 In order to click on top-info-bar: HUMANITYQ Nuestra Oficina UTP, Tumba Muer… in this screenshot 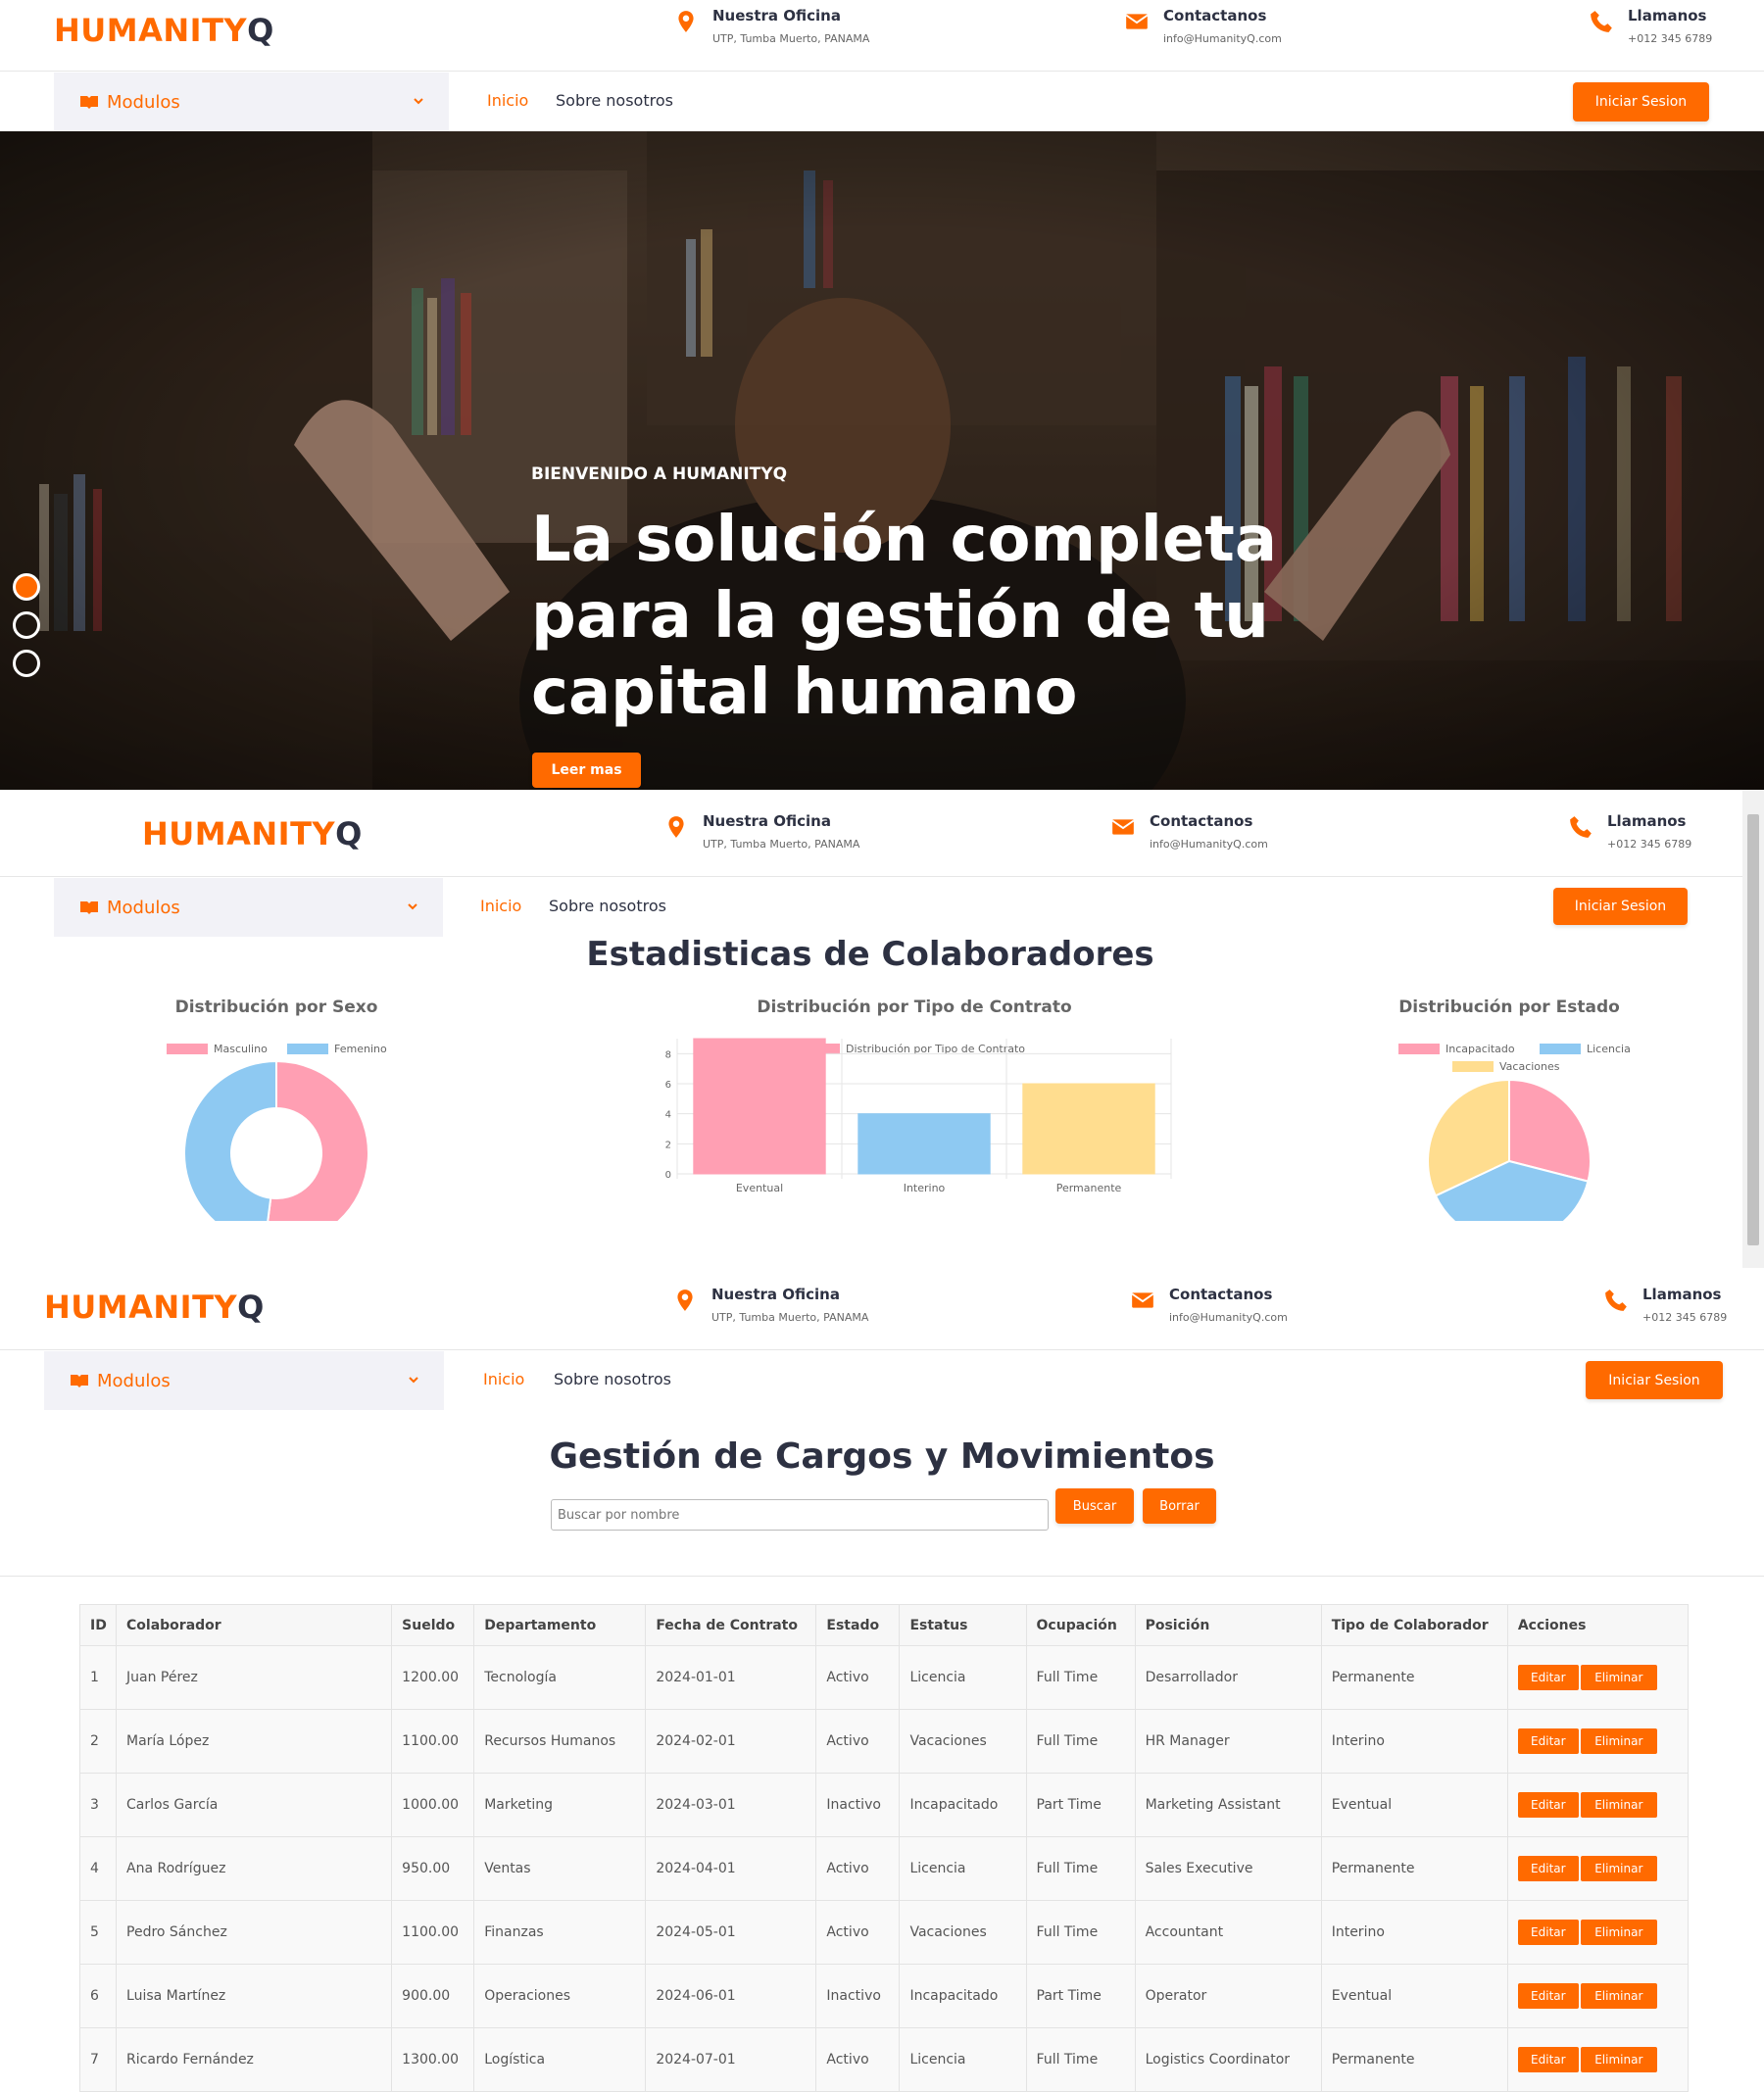, I will do `click(882, 834)`.